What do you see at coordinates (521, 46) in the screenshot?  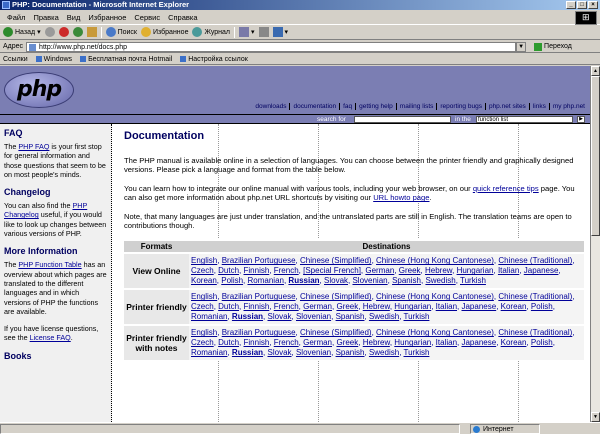 I see `address-dropdown-button: ▼` at bounding box center [521, 46].